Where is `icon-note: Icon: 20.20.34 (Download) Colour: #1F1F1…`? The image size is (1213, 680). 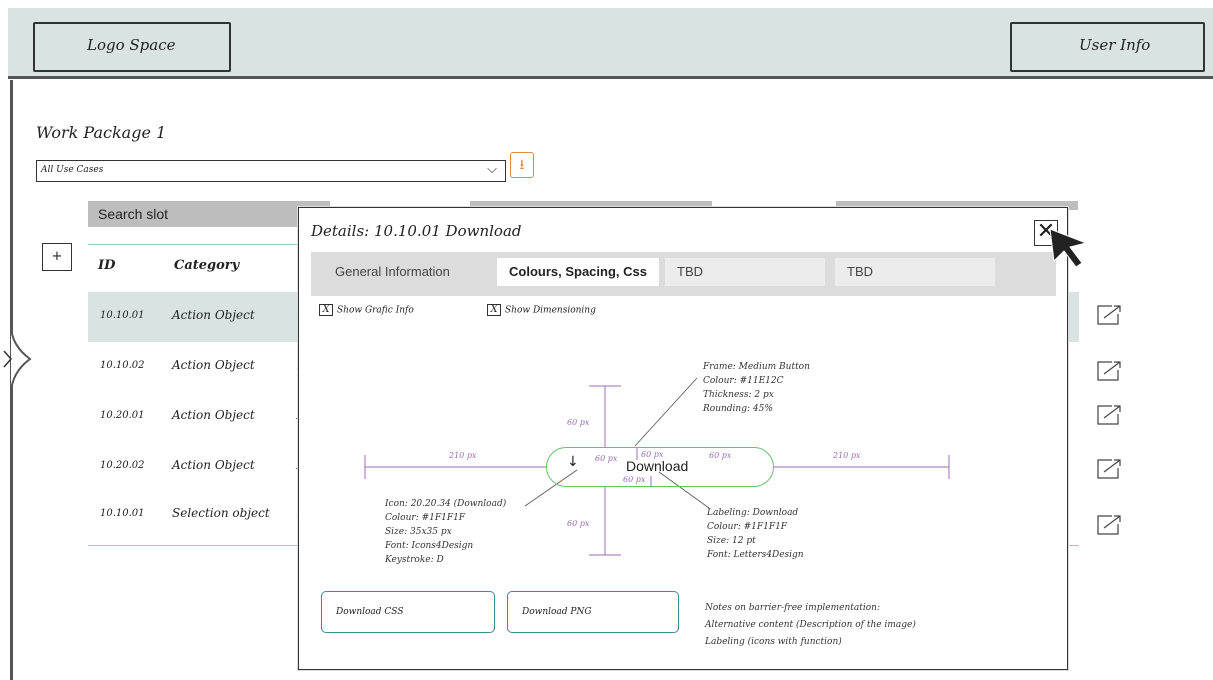
icon-note: Icon: 20.20.34 (Download) Colour: #1F1F1… is located at coordinates (445, 532).